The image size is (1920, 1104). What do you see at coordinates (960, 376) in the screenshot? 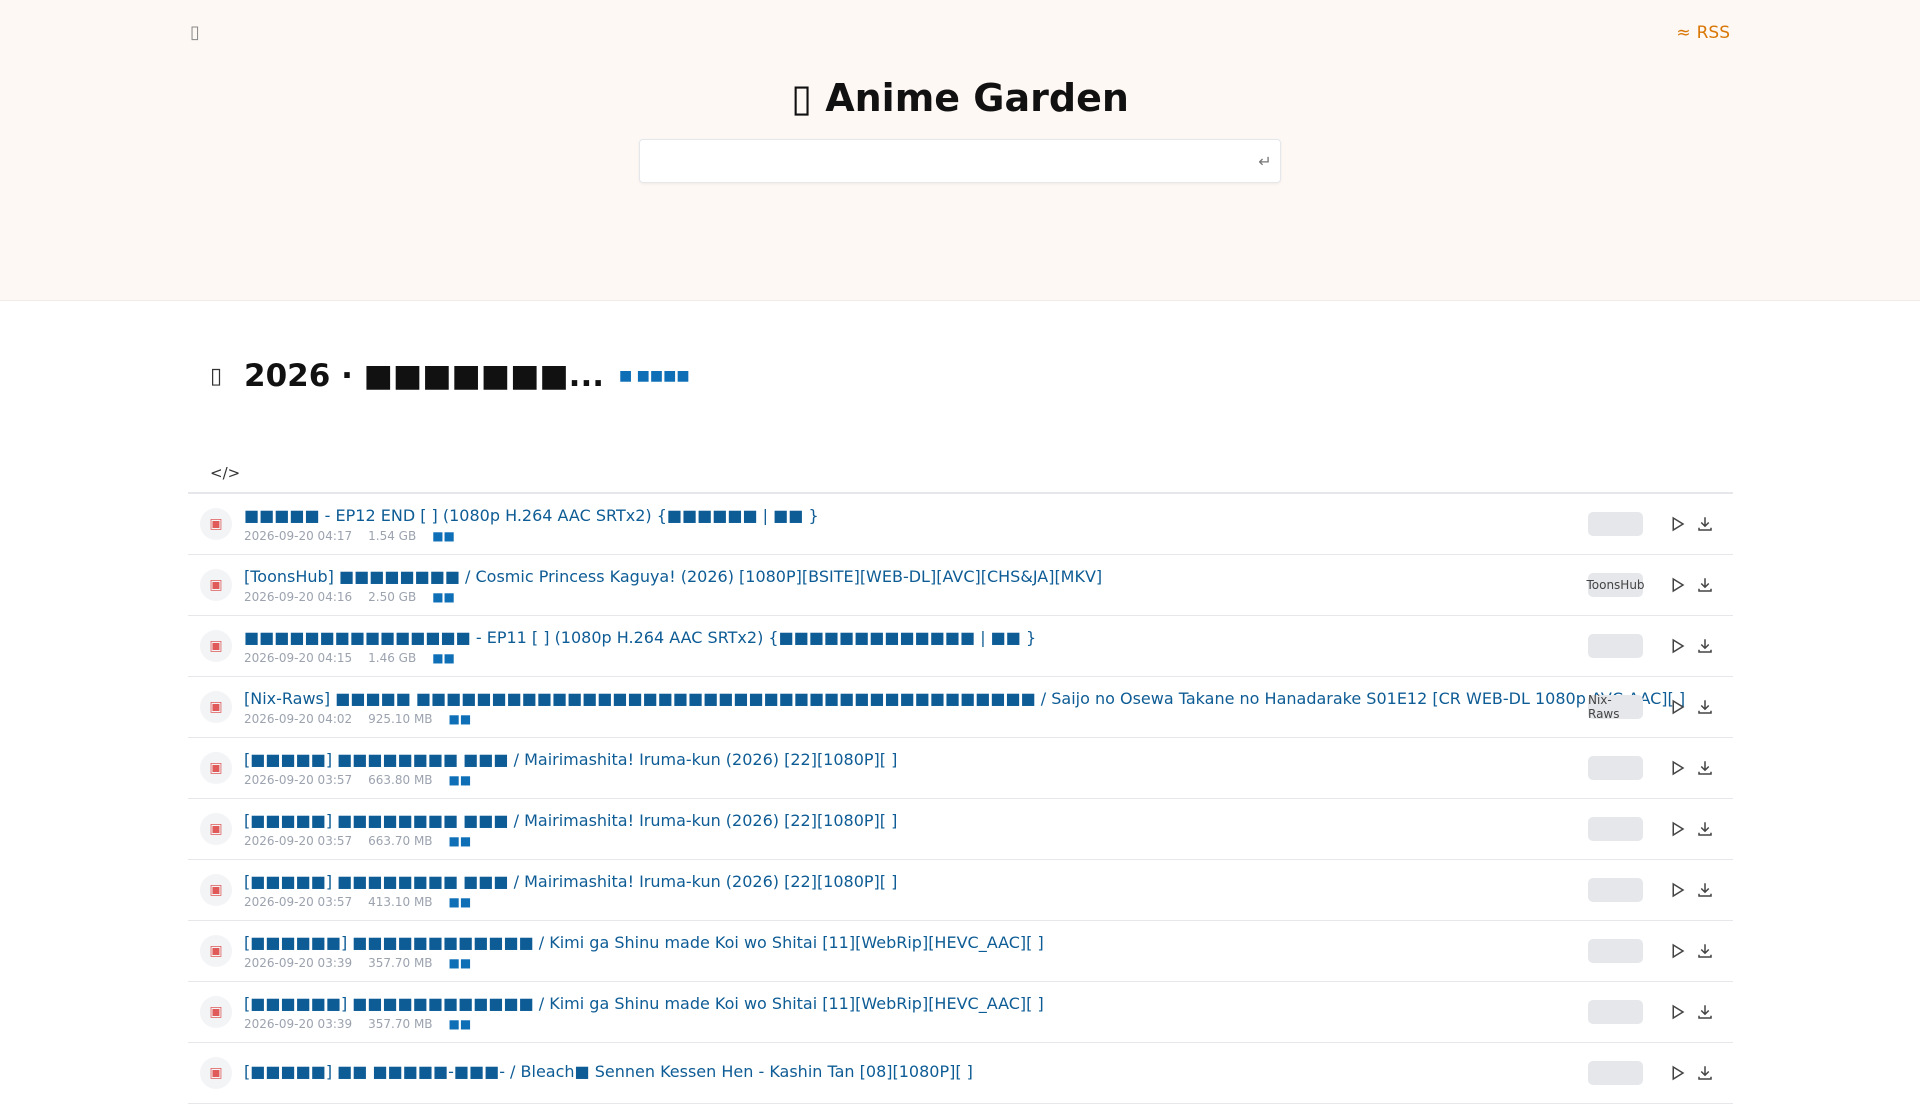
I see `subject-header: ▯ 2026 · ■■■■■■■... ■ ■■■■` at bounding box center [960, 376].